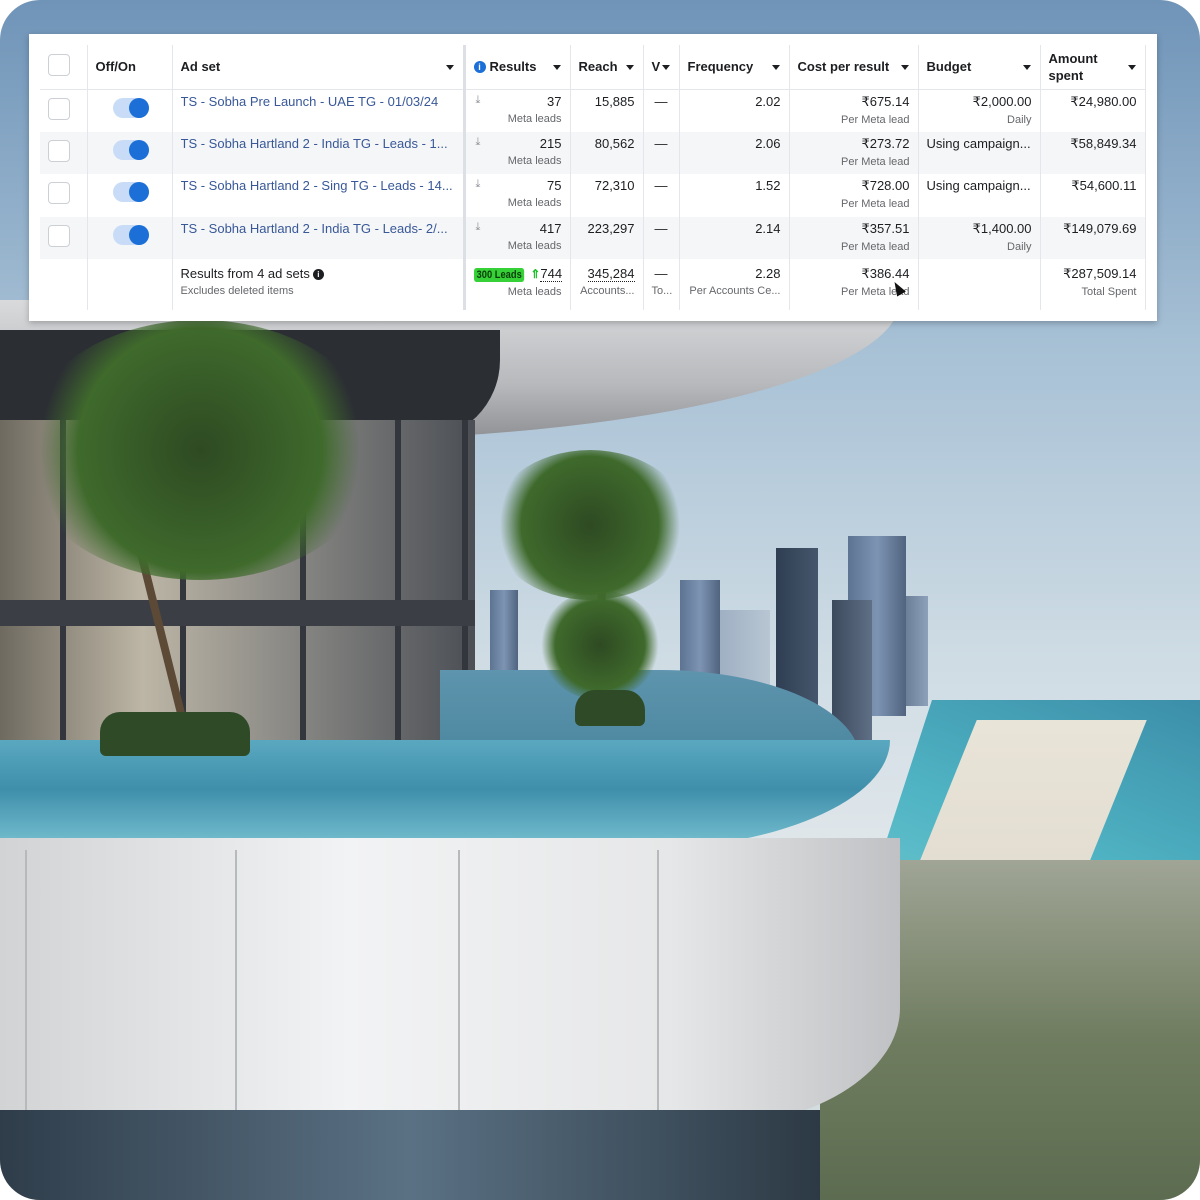 The image size is (1200, 1200). I want to click on column-header-offon: Off/On, so click(130, 67).